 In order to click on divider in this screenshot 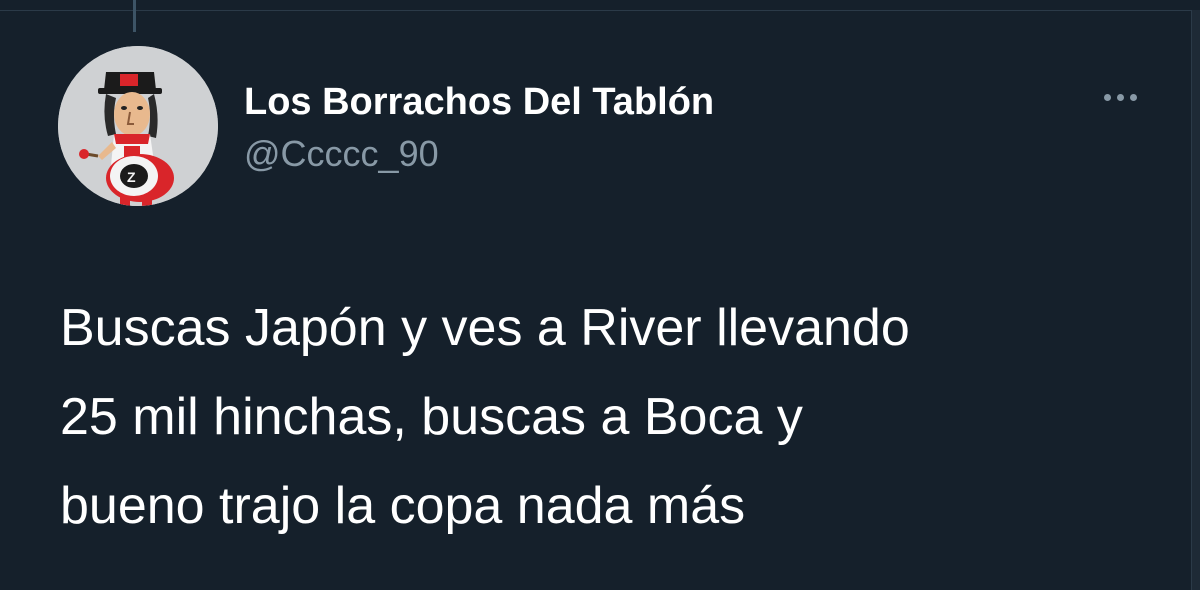, I will do `click(600, 10)`.